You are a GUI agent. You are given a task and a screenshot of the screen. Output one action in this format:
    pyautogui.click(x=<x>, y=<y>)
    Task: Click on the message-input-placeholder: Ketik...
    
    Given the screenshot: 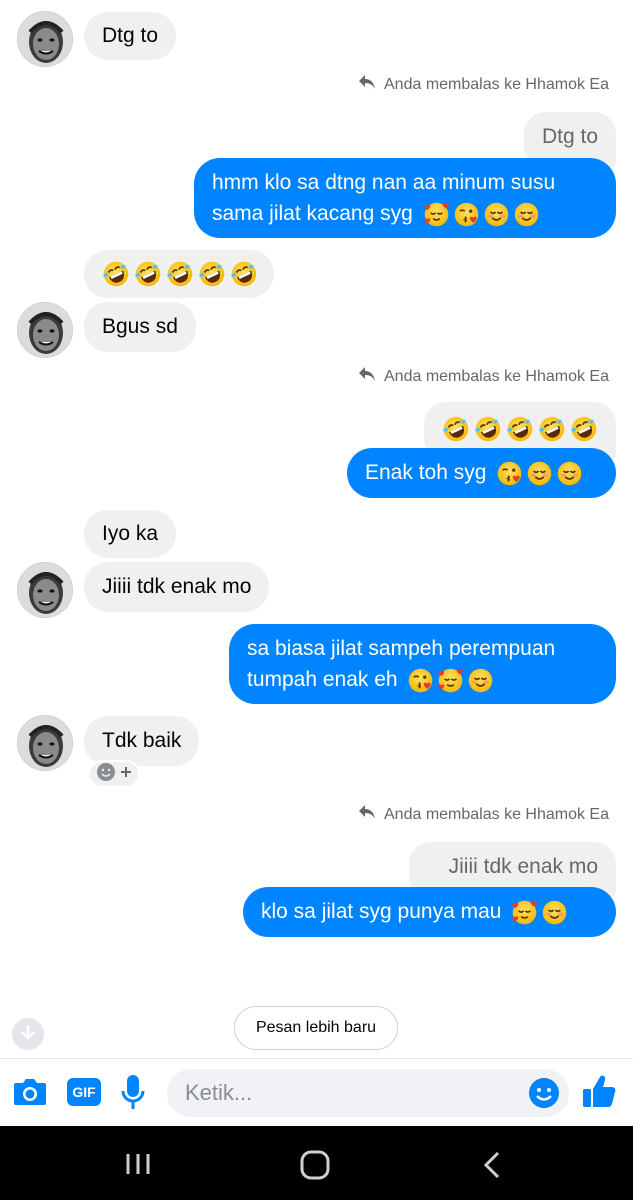 What is the action you would take?
    pyautogui.click(x=219, y=1092)
    